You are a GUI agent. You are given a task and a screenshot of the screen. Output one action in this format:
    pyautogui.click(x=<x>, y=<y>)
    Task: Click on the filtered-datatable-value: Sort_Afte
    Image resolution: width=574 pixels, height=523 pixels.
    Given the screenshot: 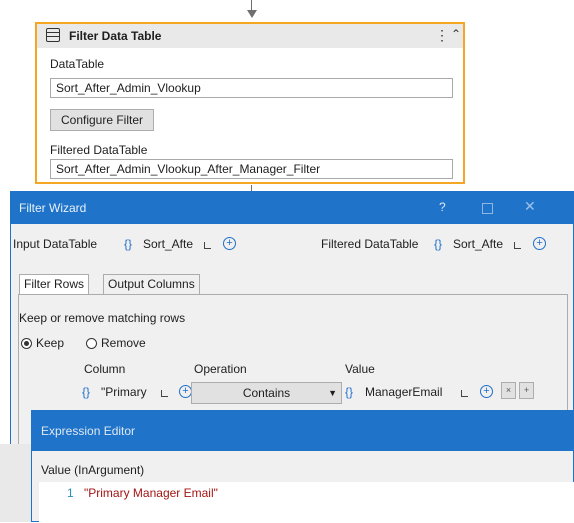 What is the action you would take?
    pyautogui.click(x=478, y=244)
    